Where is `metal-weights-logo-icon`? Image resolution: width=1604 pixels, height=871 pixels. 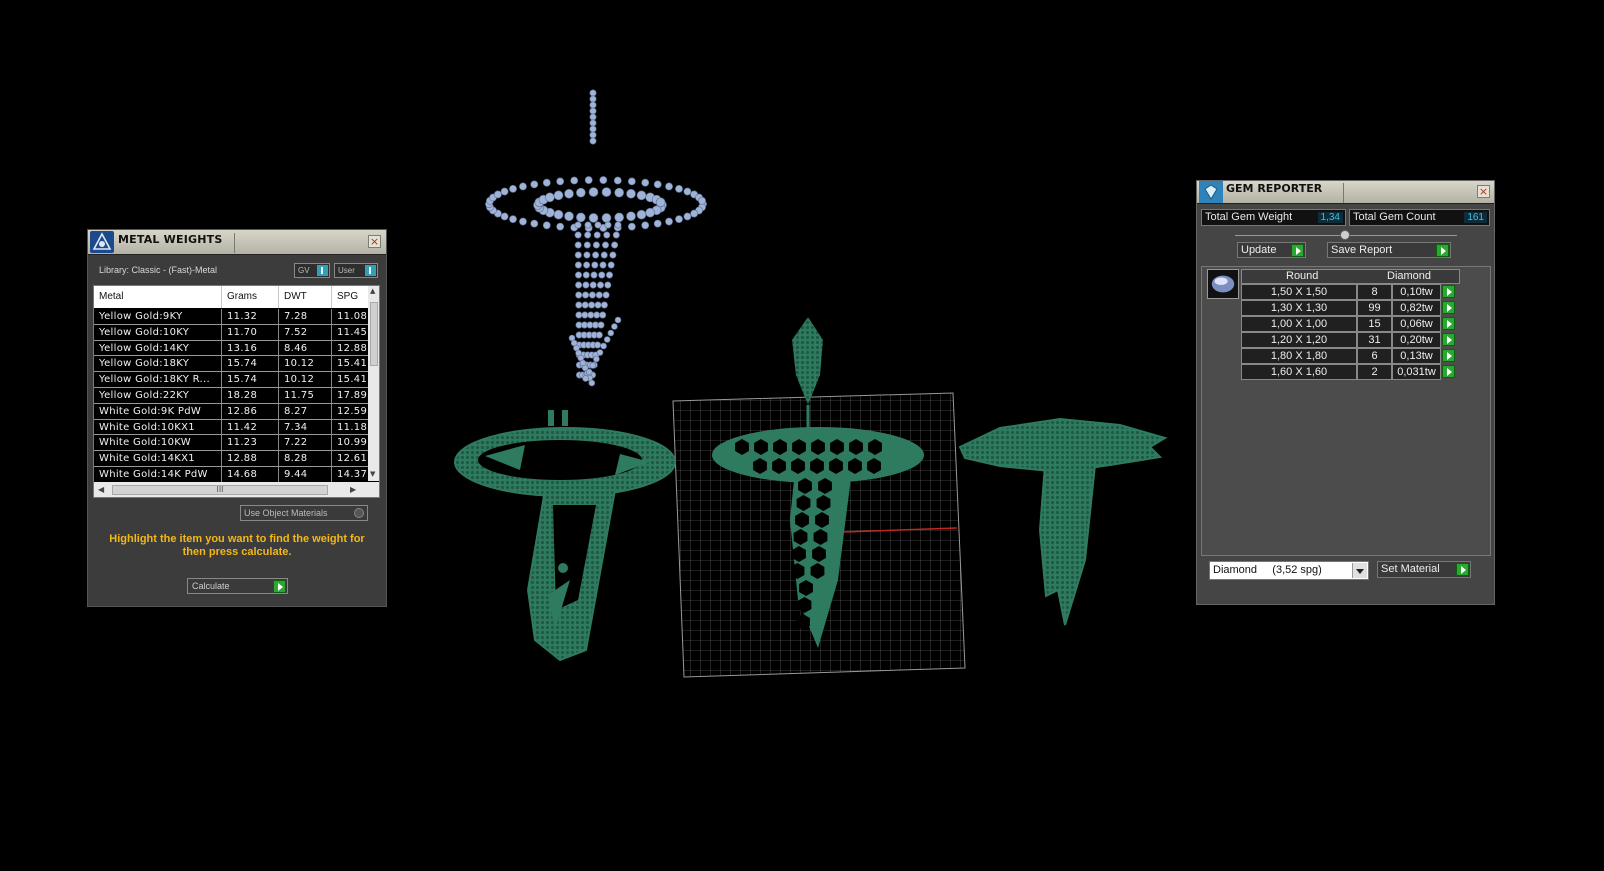 metal-weights-logo-icon is located at coordinates (102, 242).